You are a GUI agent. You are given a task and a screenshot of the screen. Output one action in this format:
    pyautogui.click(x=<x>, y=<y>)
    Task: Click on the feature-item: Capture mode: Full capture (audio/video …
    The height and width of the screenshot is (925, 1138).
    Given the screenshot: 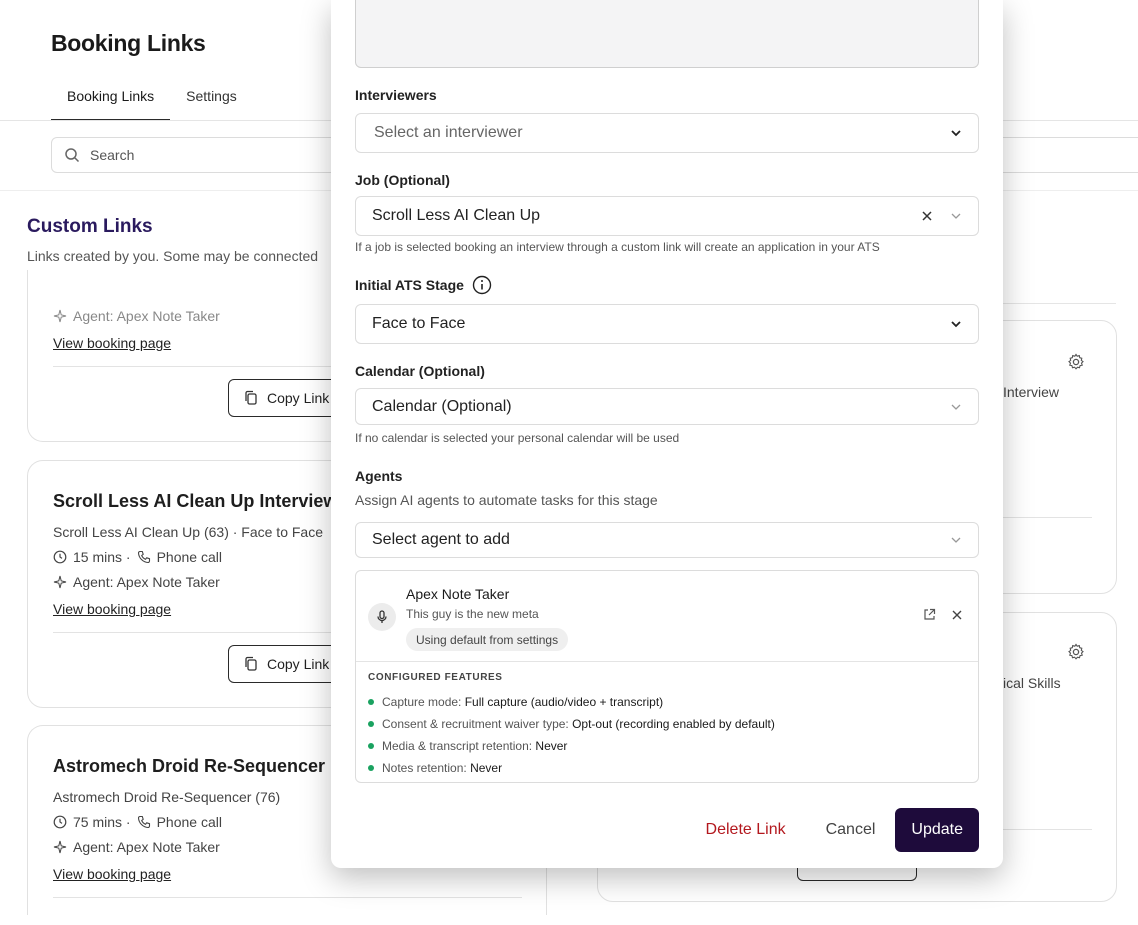 What is the action you would take?
    pyautogui.click(x=571, y=702)
    